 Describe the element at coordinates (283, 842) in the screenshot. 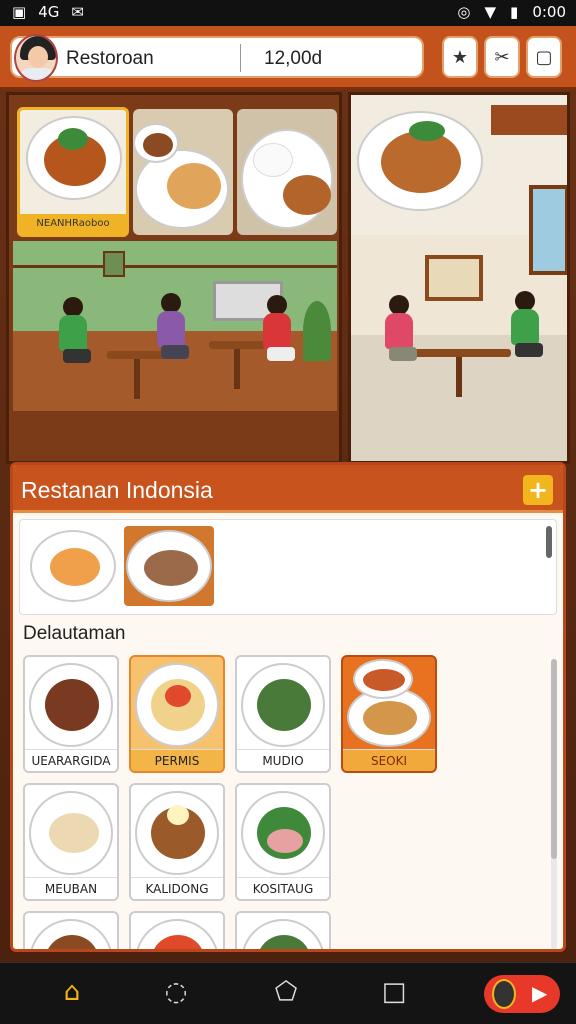

I see `dish-item: KOSITAUG` at that location.